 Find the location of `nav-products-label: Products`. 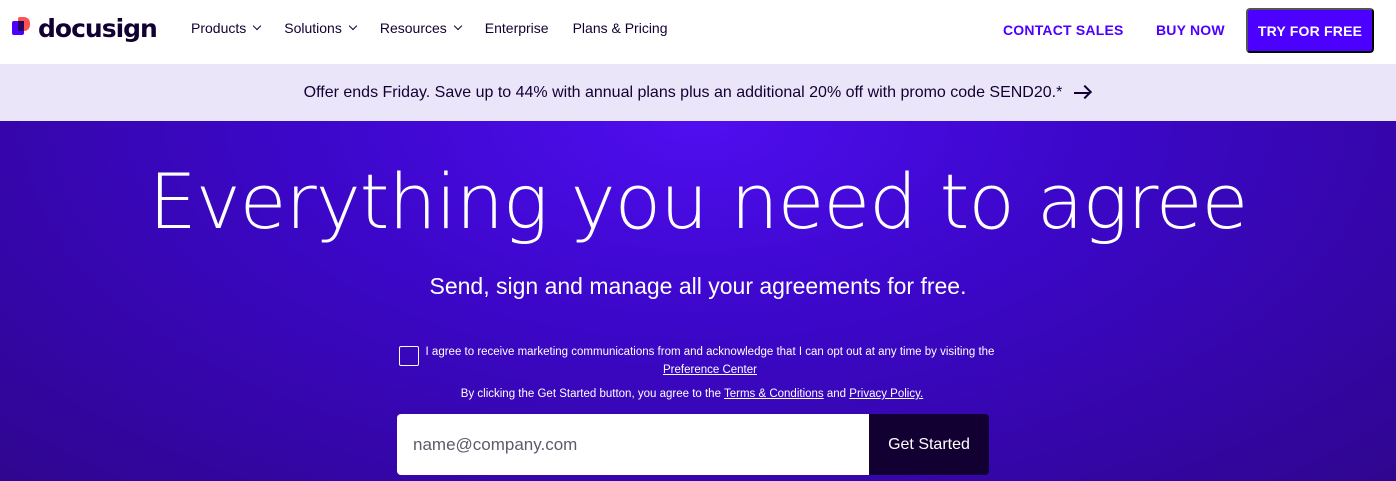

nav-products-label: Products is located at coordinates (219, 28).